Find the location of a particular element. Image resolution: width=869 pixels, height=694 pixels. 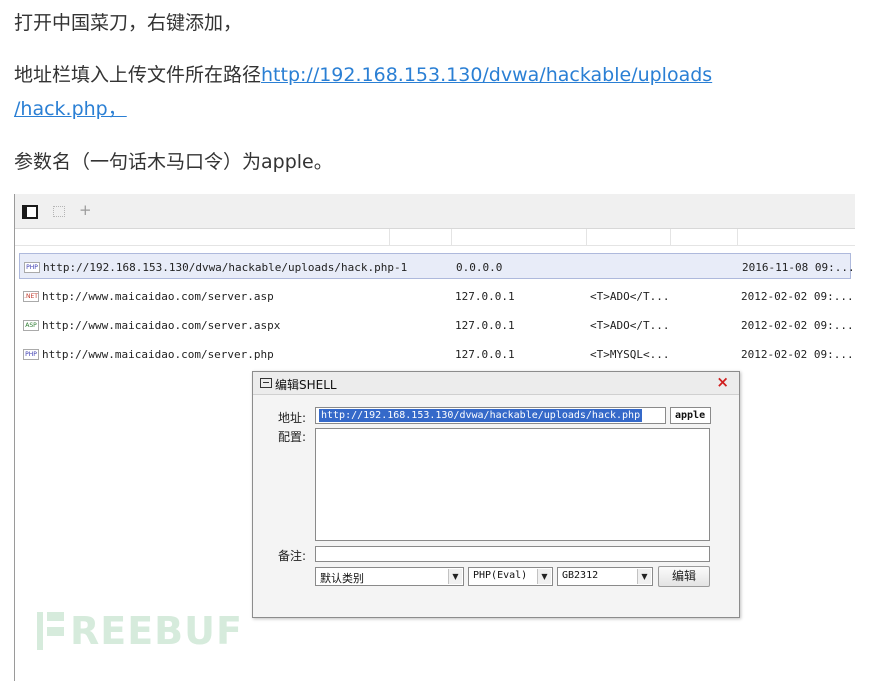

script-type-select: PHP(Eval) ▼ is located at coordinates (510, 576).